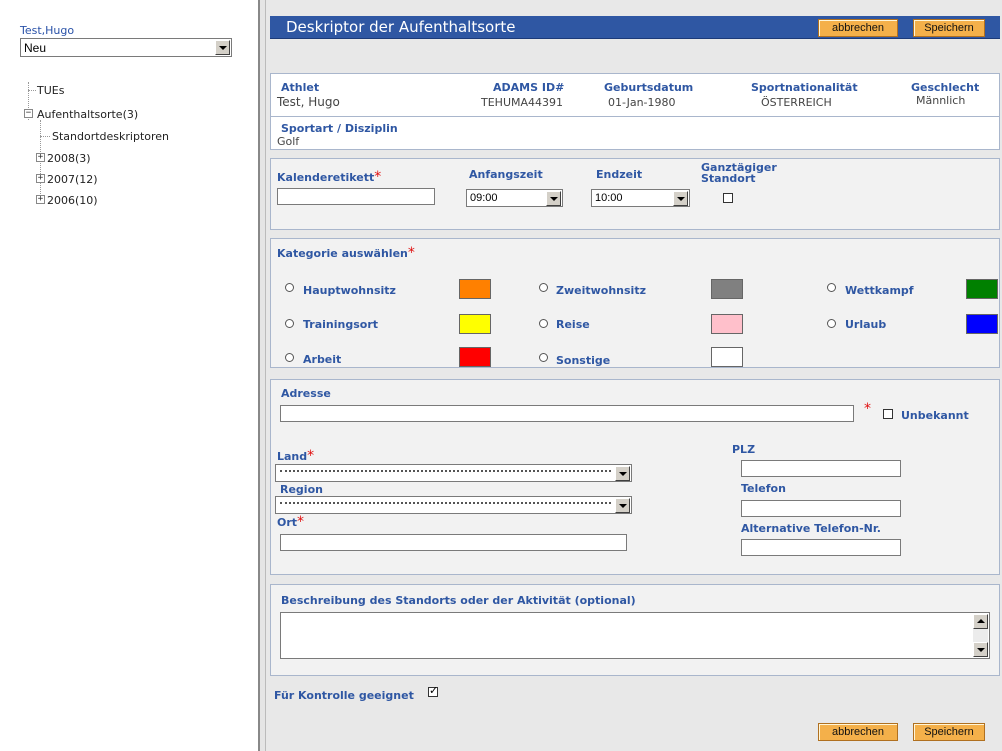  Describe the element at coordinates (339, 128) in the screenshot. I see `sport-heading: Sportart / Disziplin` at that location.